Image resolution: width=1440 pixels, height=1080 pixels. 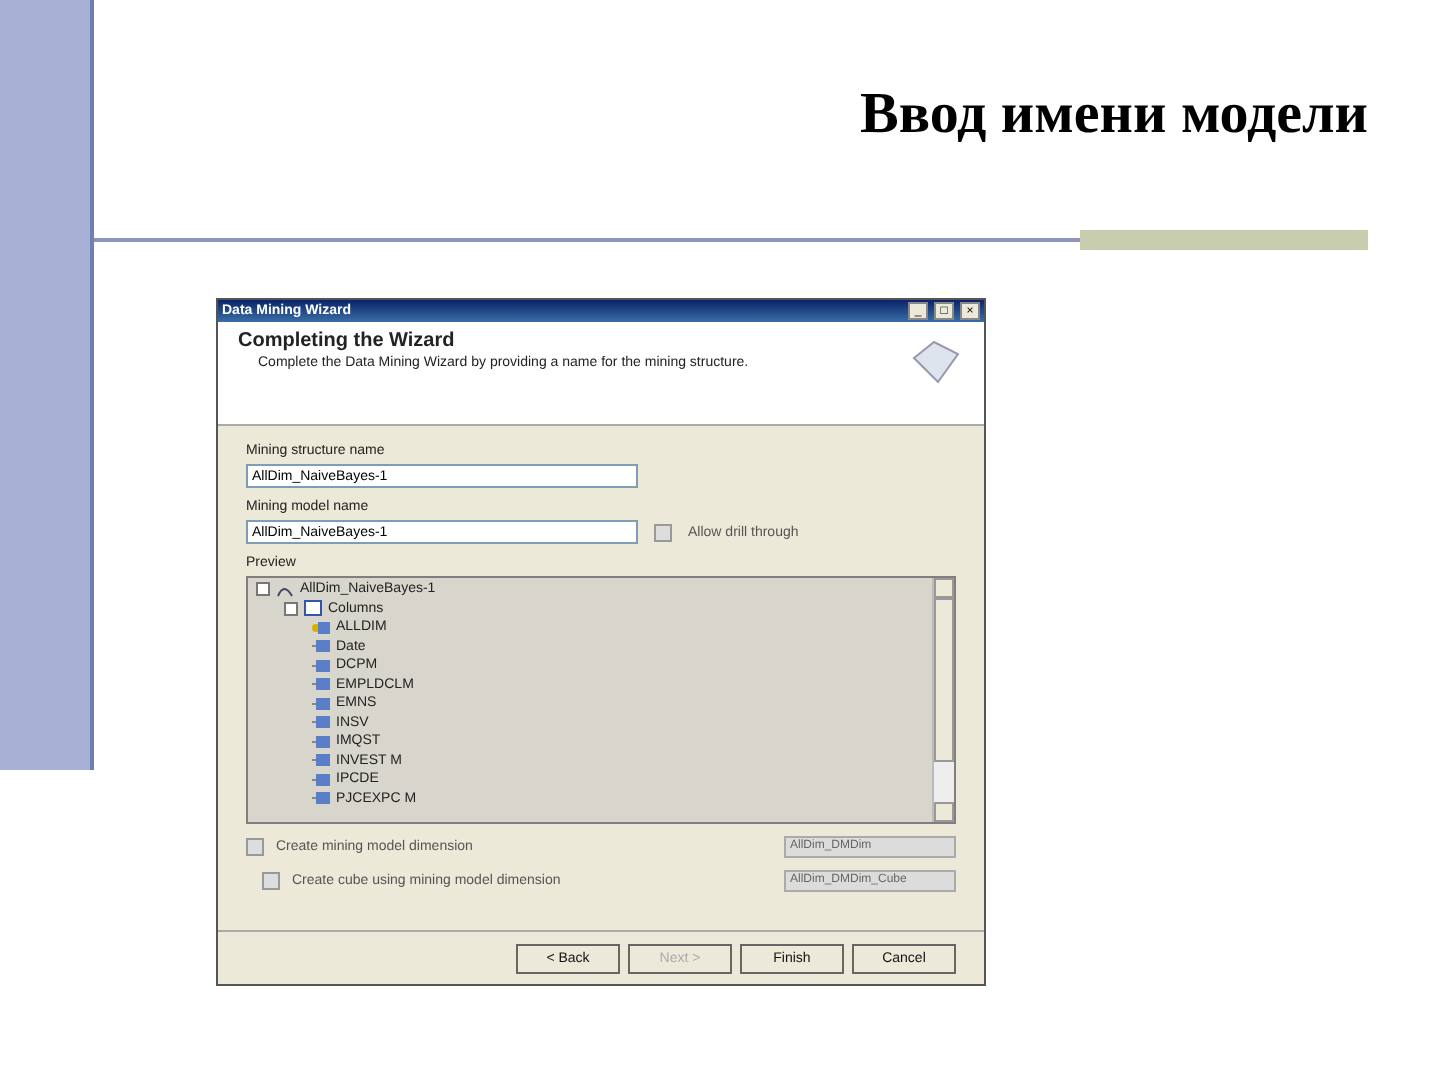 What do you see at coordinates (943, 700) in the screenshot?
I see `scrollbar` at bounding box center [943, 700].